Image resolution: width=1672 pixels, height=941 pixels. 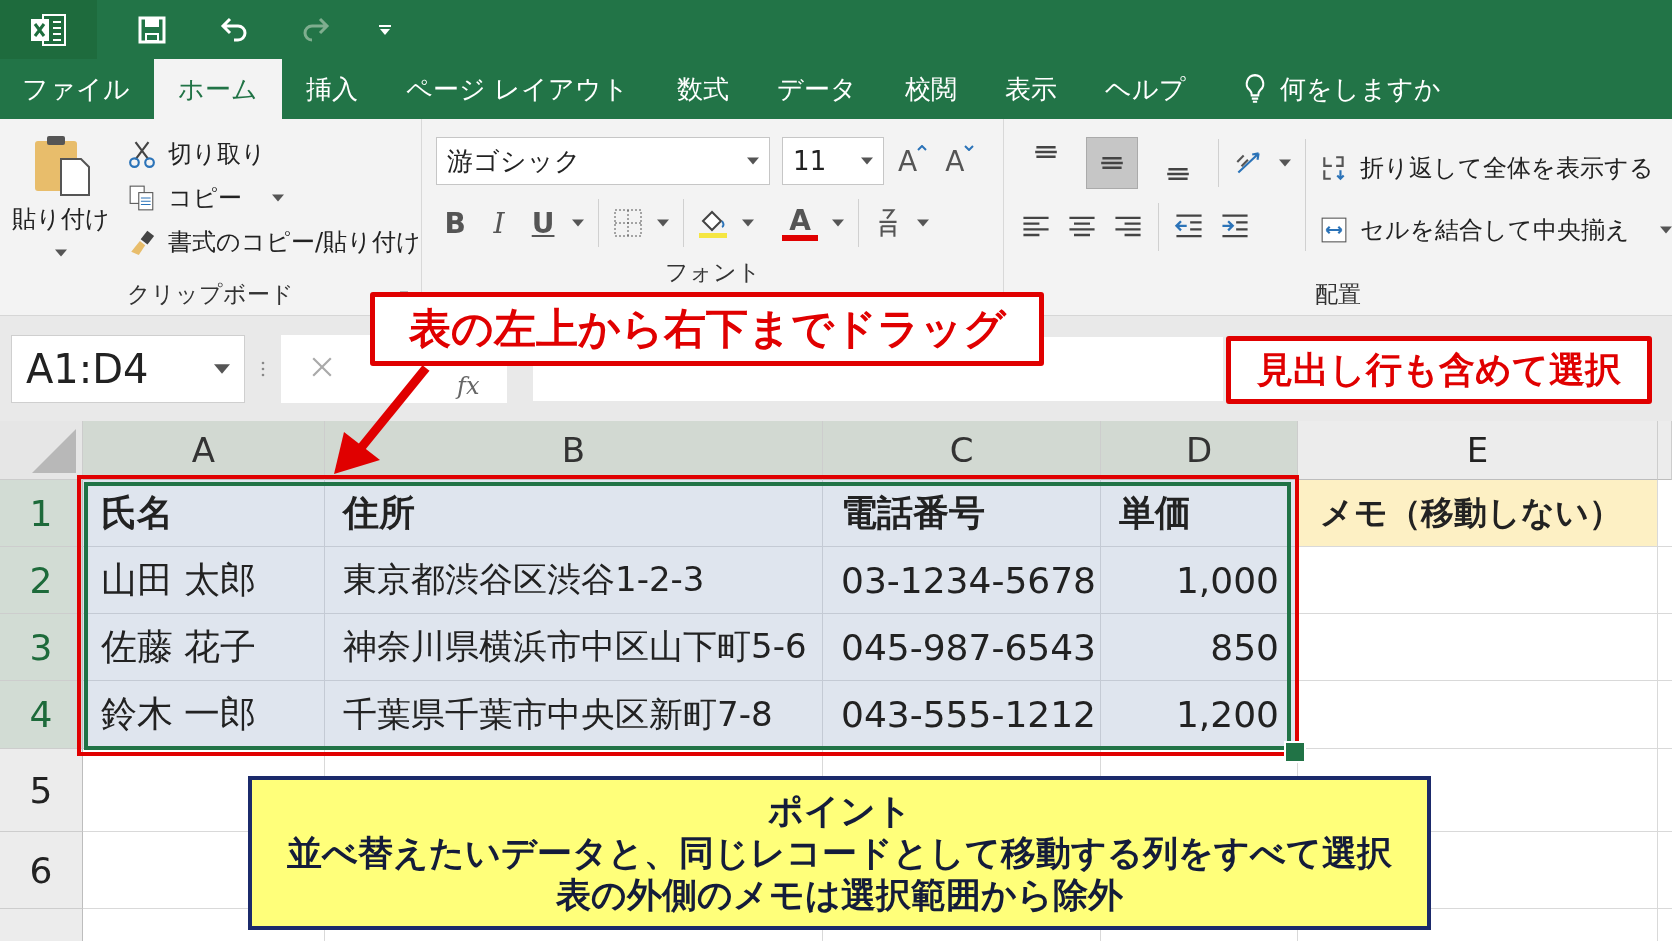 What do you see at coordinates (275, 242) in the screenshot?
I see `format-painter-button: 書式のコピー/貼り付け` at bounding box center [275, 242].